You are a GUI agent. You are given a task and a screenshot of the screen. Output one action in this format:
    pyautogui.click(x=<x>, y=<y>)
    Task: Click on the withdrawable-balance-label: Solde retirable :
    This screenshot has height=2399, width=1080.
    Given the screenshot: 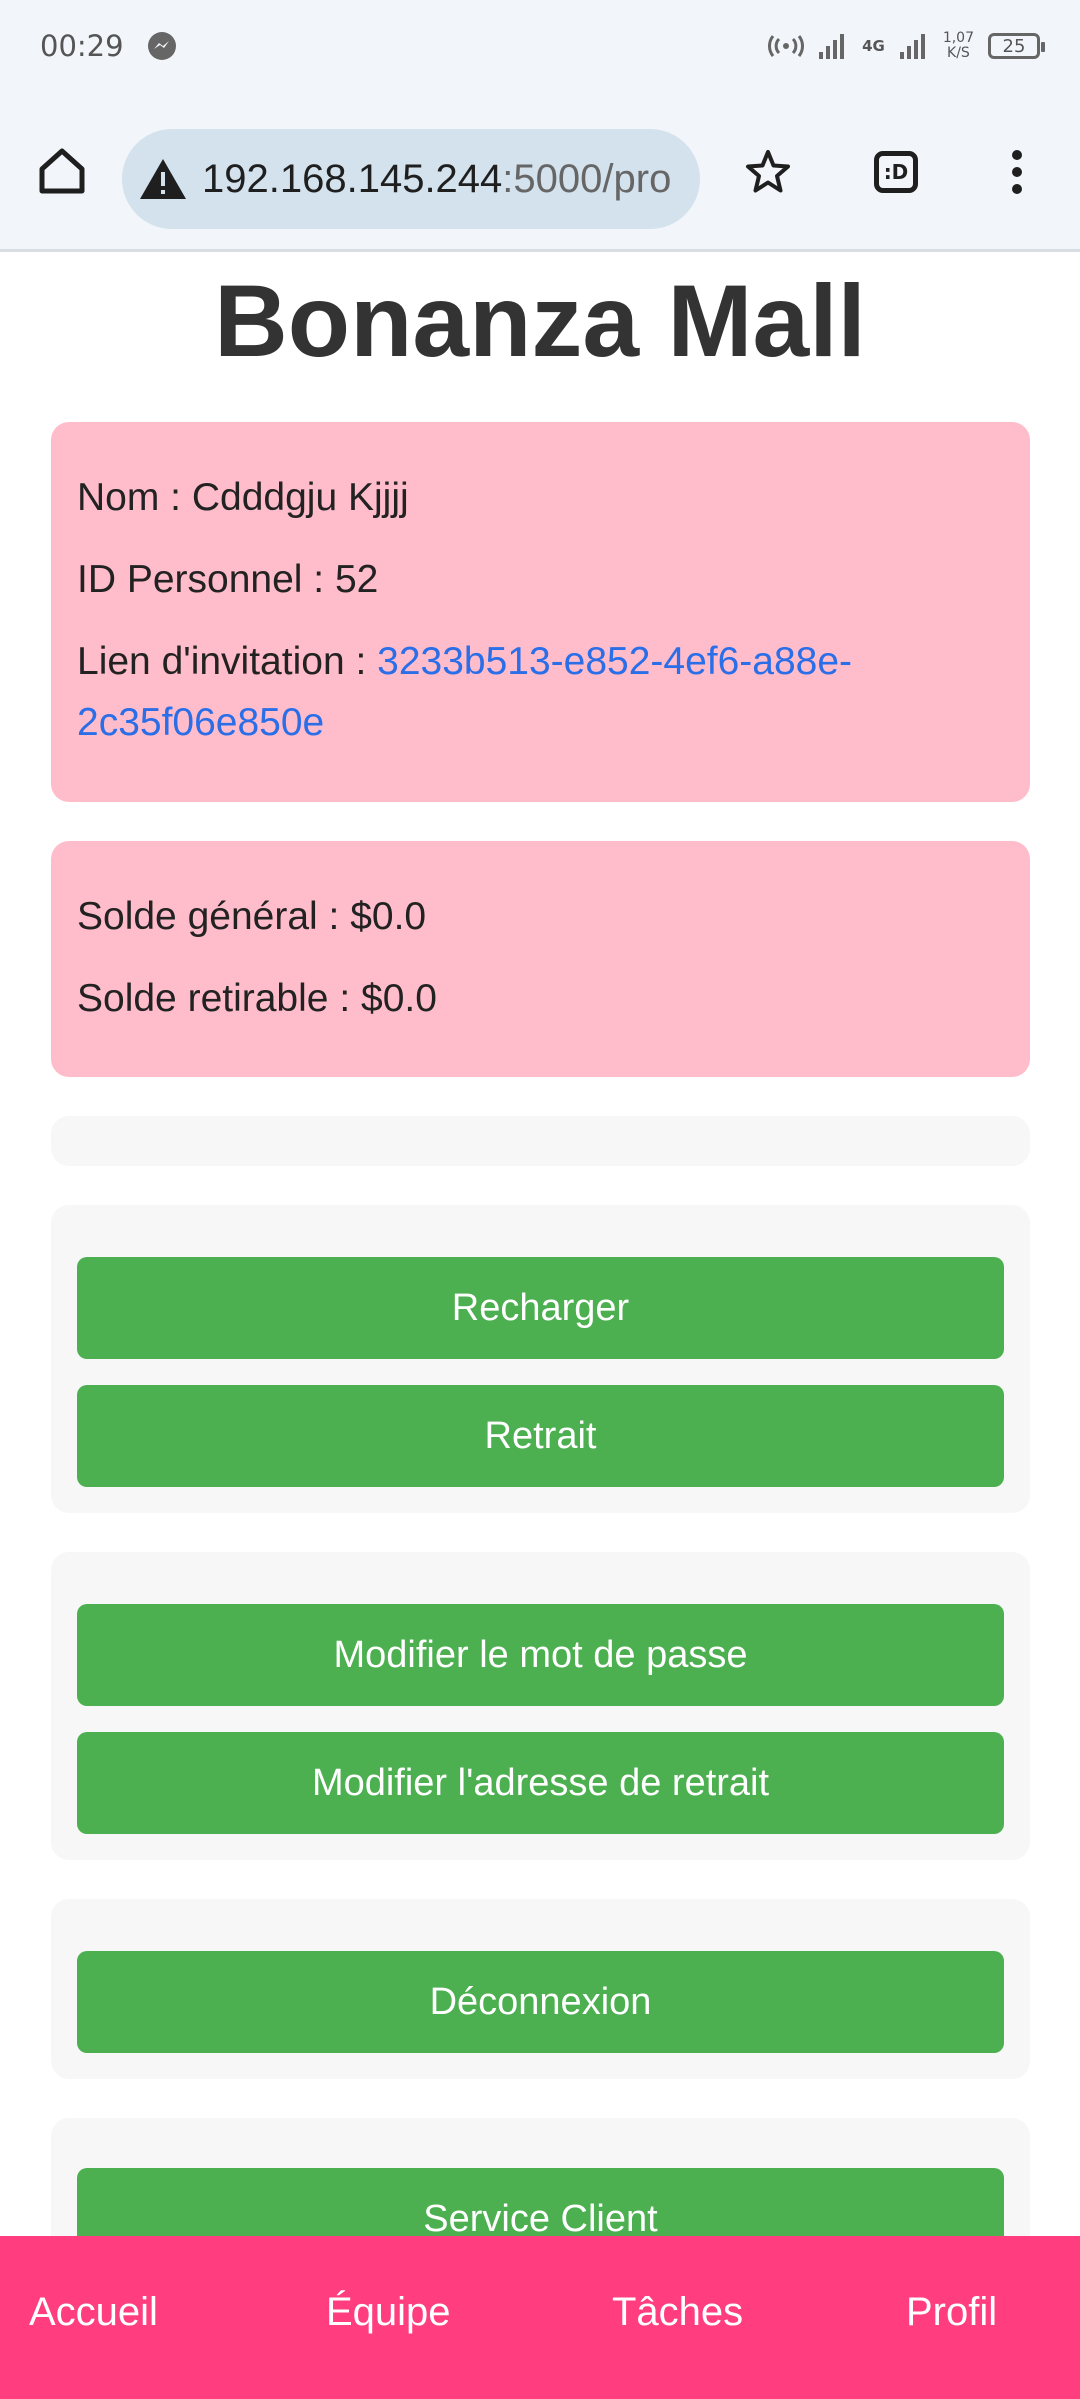 What is the action you would take?
    pyautogui.click(x=219, y=998)
    